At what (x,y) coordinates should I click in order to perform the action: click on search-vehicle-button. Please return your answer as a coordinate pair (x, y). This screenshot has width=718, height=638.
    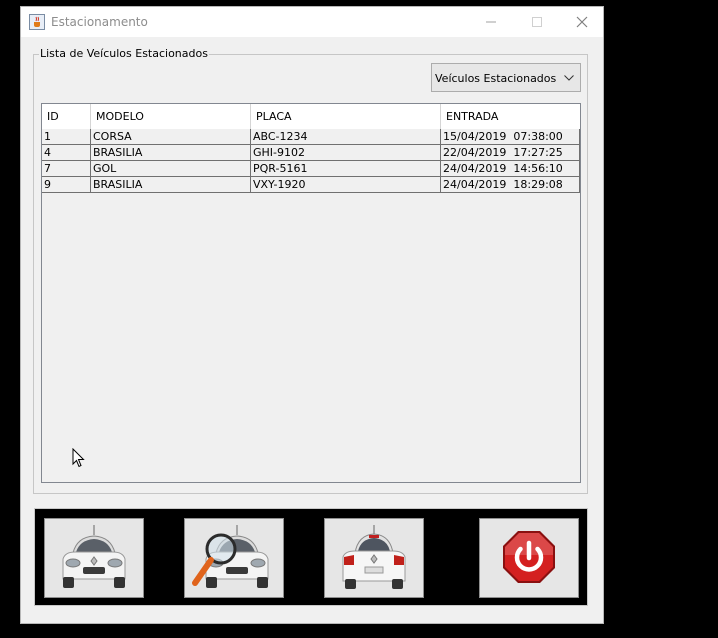
    Looking at the image, I should click on (234, 558).